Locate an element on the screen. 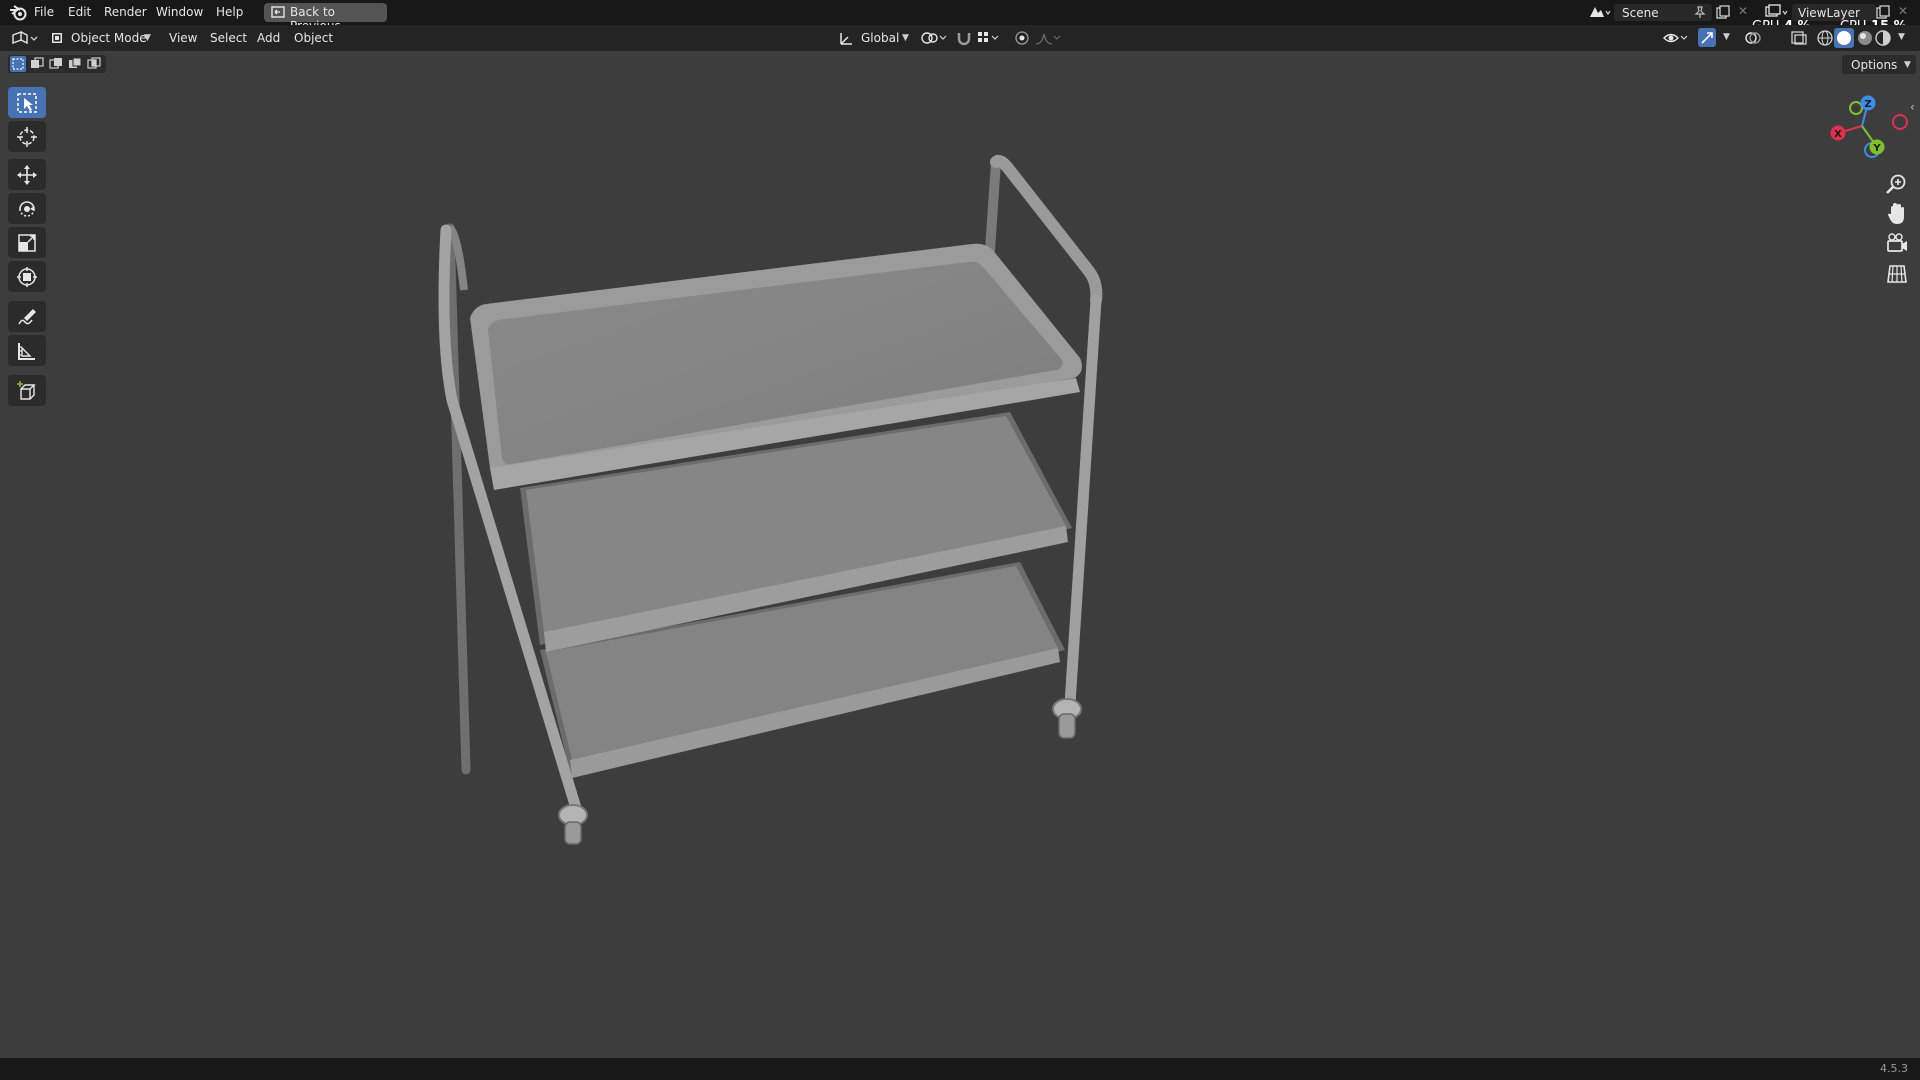 The width and height of the screenshot is (1920, 1080). hand-icon is located at coordinates (1897, 214).